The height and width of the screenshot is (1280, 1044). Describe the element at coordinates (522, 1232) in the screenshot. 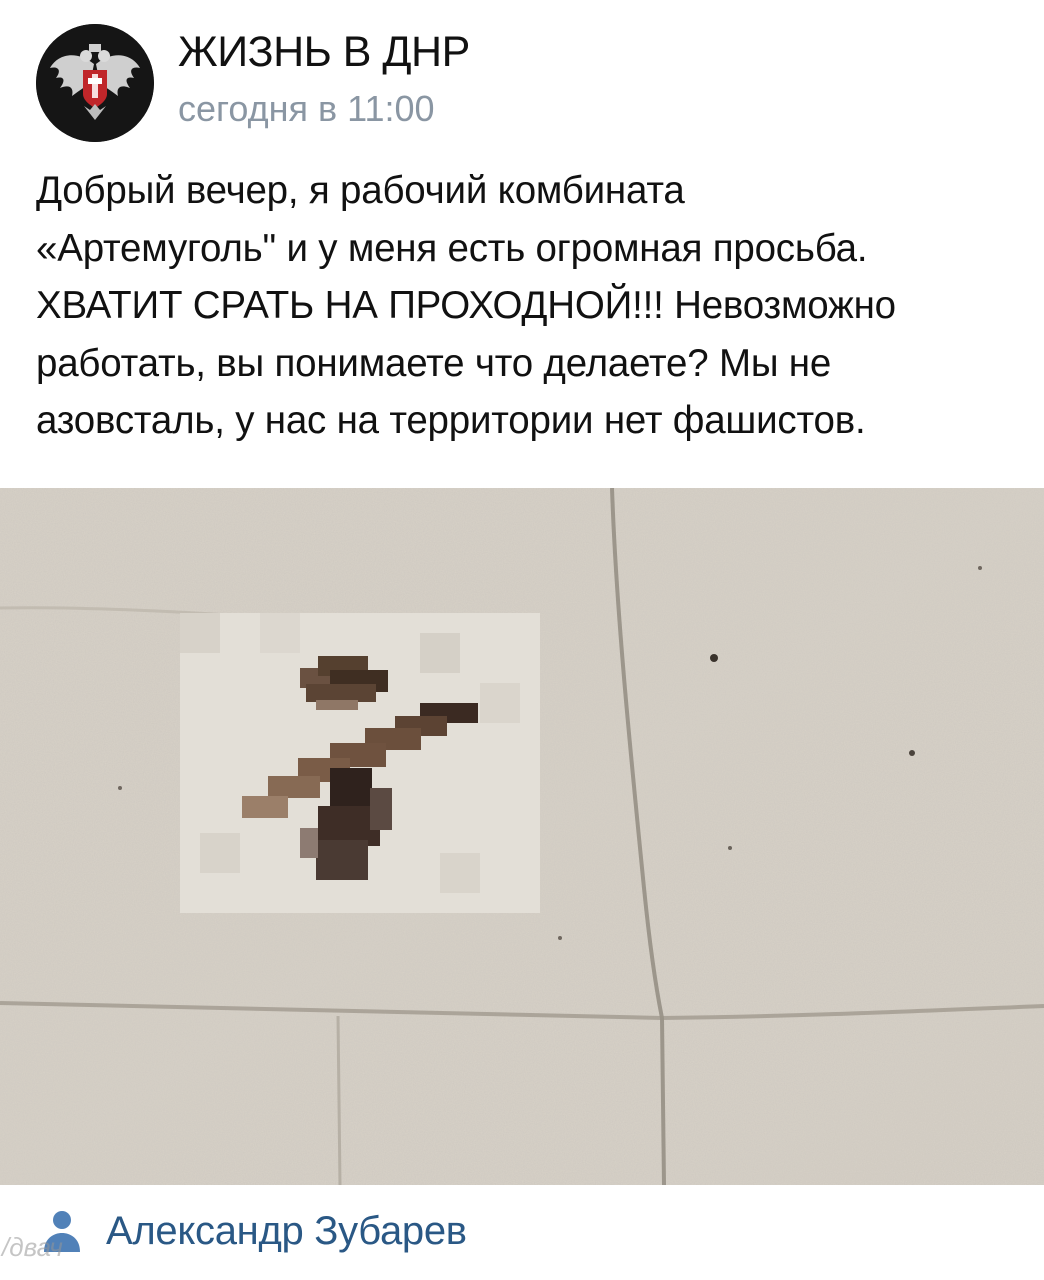

I see `post-footer: Александр Зубарев /двач` at that location.